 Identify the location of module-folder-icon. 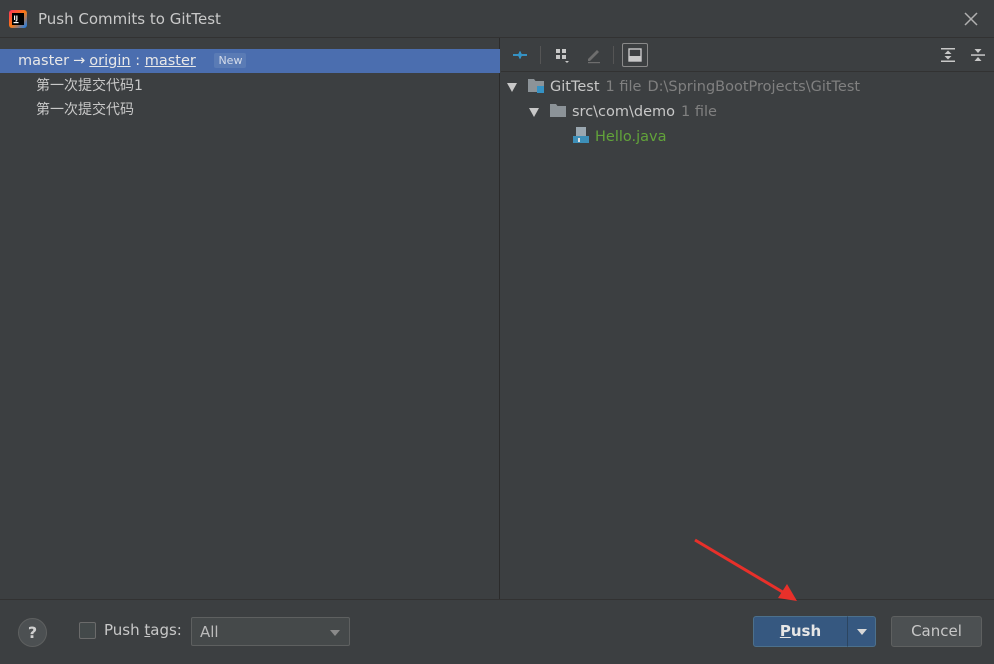
(536, 86).